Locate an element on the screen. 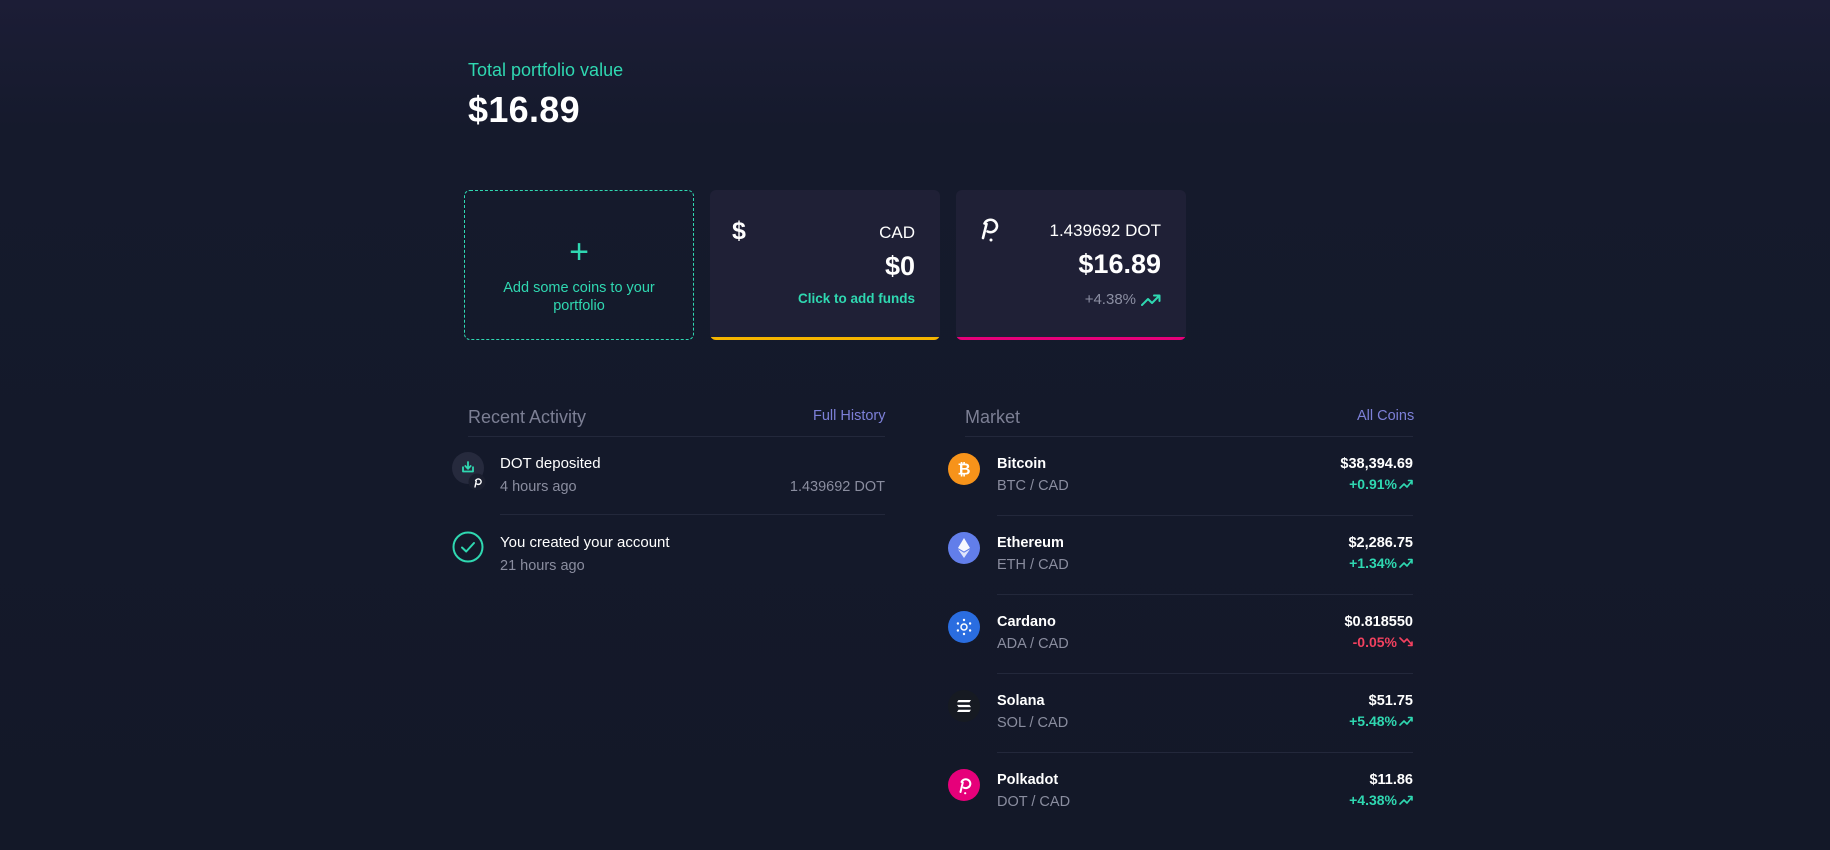 The height and width of the screenshot is (850, 1830). add-funds-link: Click to add funds is located at coordinates (856, 298).